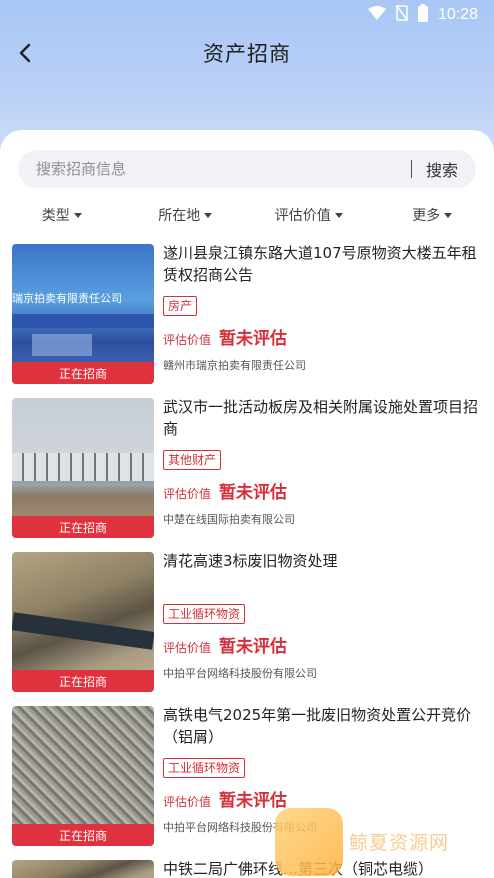 This screenshot has width=494, height=878. I want to click on item-info: 中铁二局广佛环线…第三次（铜芯电缆）, so click(323, 868).